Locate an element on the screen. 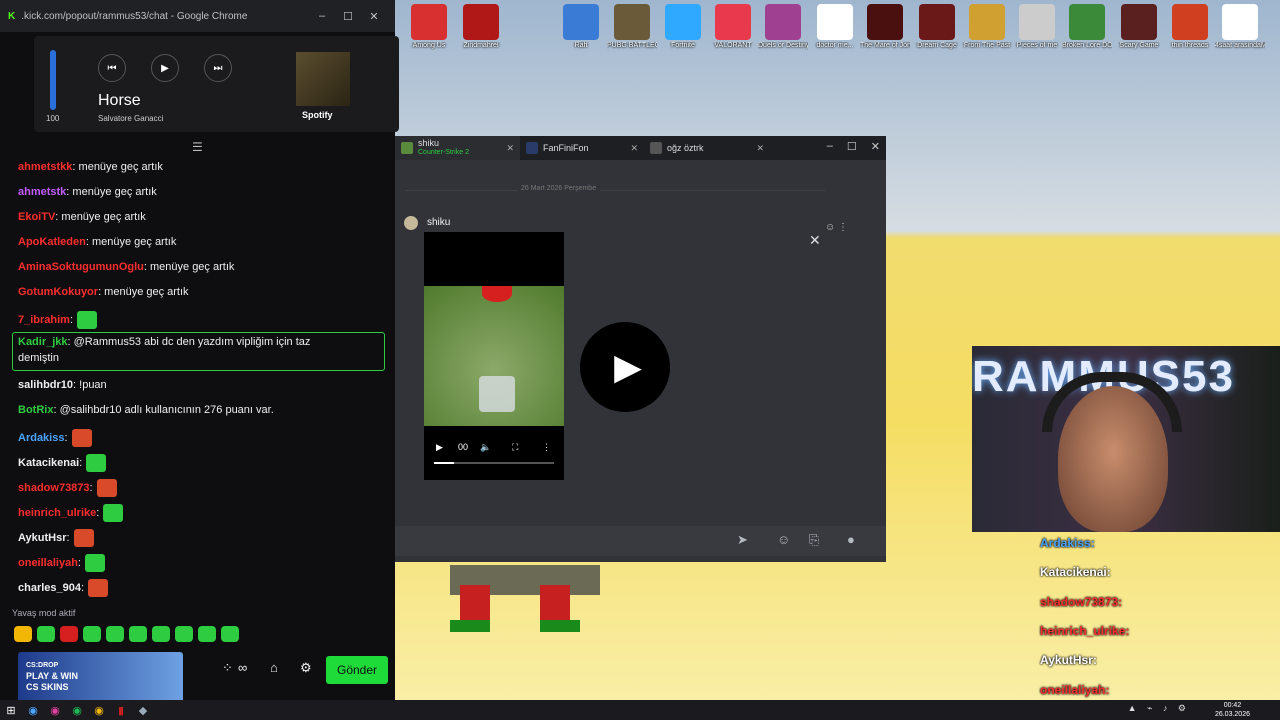 Image resolution: width=1280 pixels, height=720 pixels. desktop-shortcut-label: thin threads is located at coordinates (1190, 45).